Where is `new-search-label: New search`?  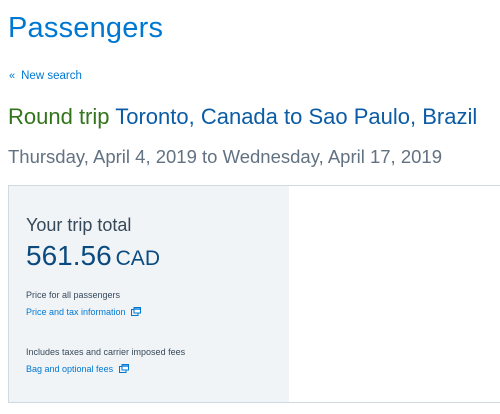 new-search-label: New search is located at coordinates (51, 76).